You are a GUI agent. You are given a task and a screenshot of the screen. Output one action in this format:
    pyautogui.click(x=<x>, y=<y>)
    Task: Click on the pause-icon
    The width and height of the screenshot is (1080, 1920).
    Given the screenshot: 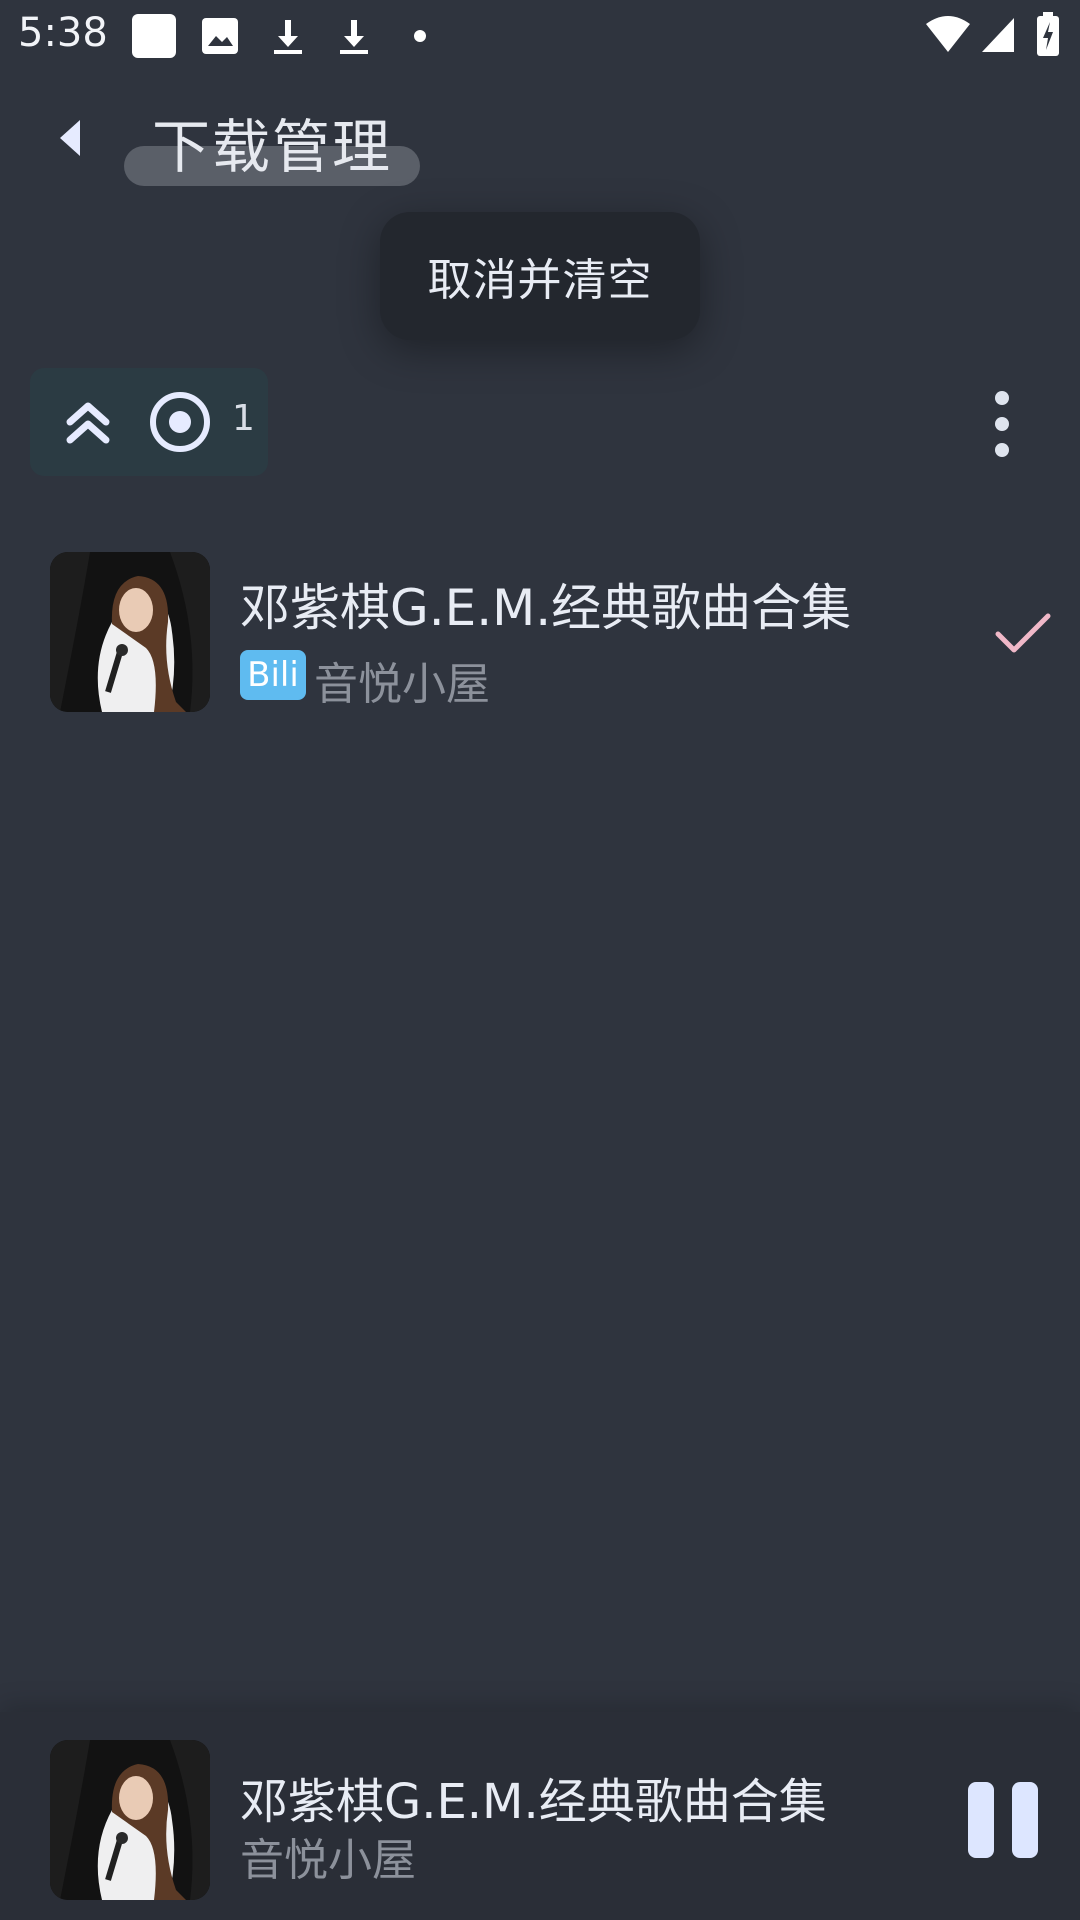 What is the action you would take?
    pyautogui.click(x=1003, y=1820)
    